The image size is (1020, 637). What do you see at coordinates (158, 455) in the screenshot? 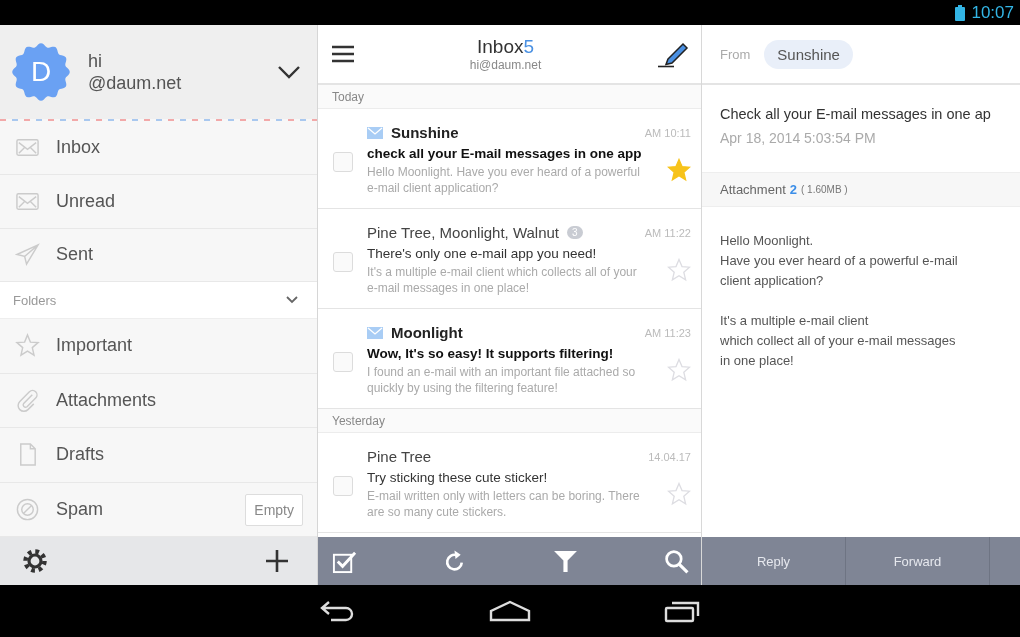
I see `sidebar-item: Drafts` at bounding box center [158, 455].